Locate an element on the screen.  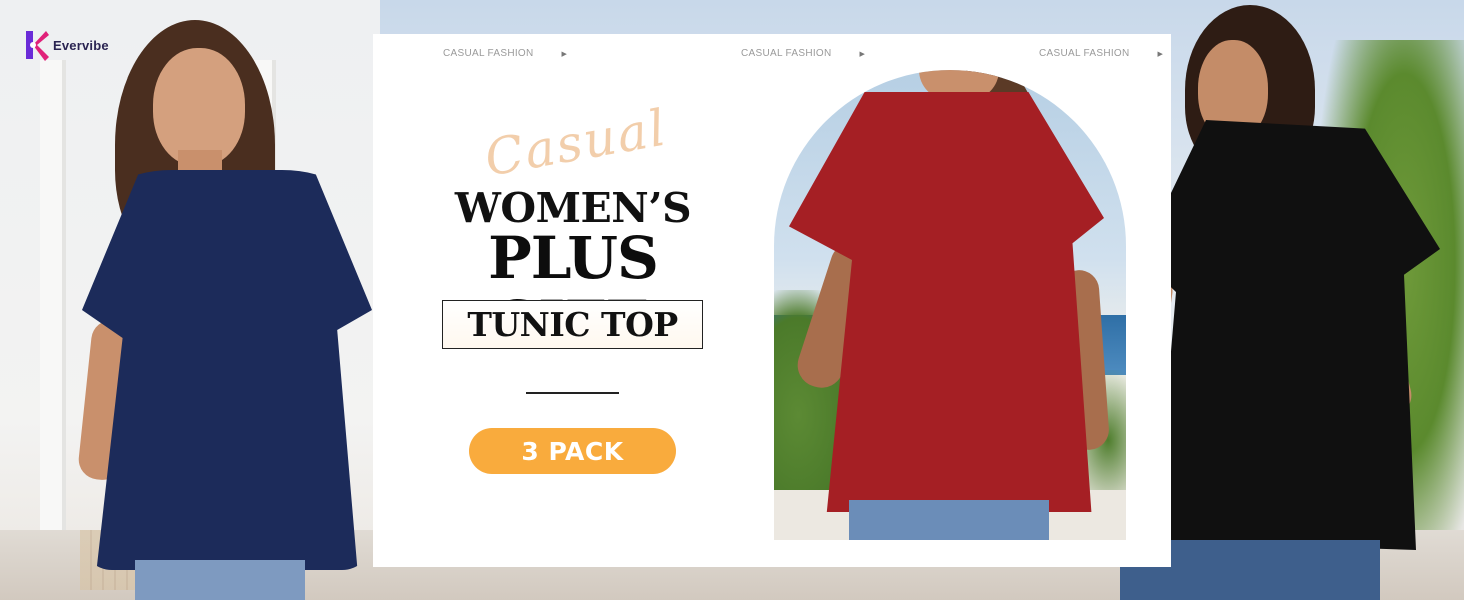
divider is located at coordinates (572, 393).